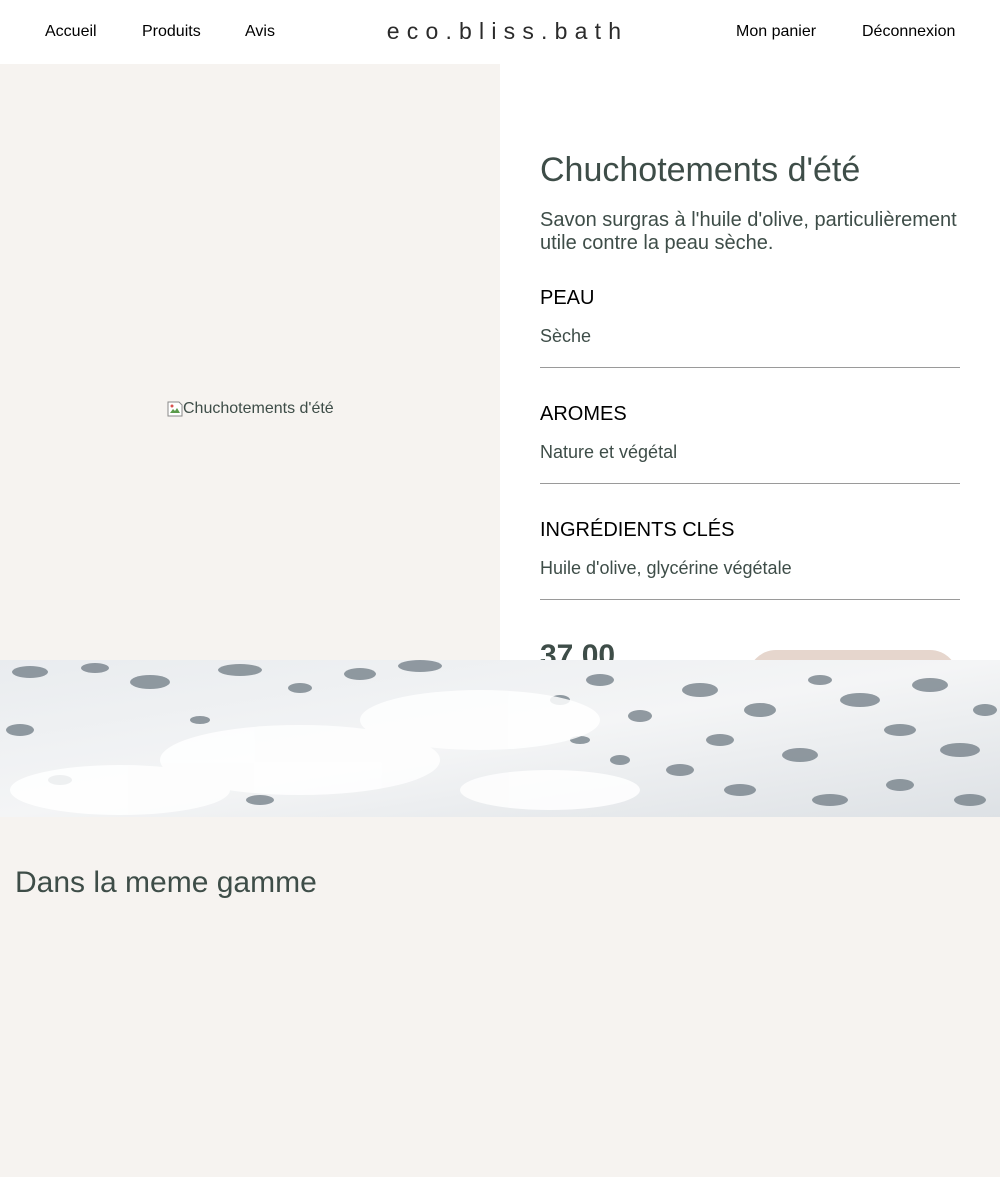 The height and width of the screenshot is (1177, 1000). Describe the element at coordinates (171, 32) in the screenshot. I see `nav-link-produits: Produits` at that location.